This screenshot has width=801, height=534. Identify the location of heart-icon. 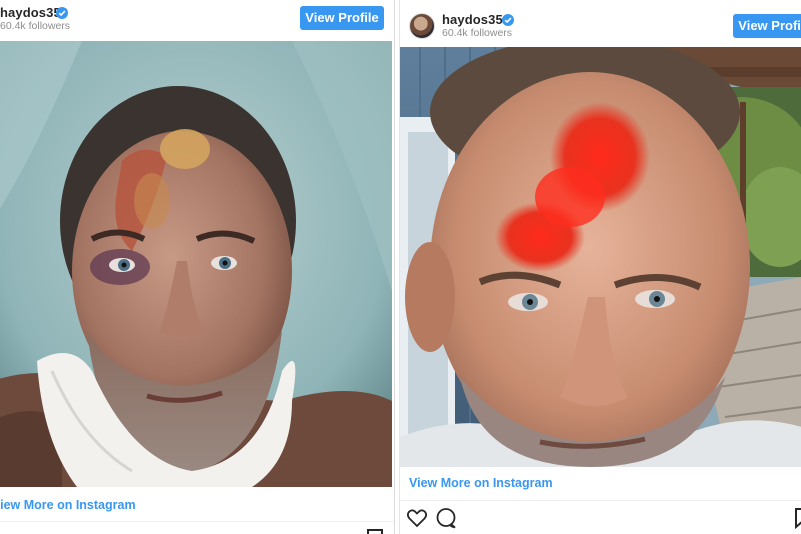
(417, 518).